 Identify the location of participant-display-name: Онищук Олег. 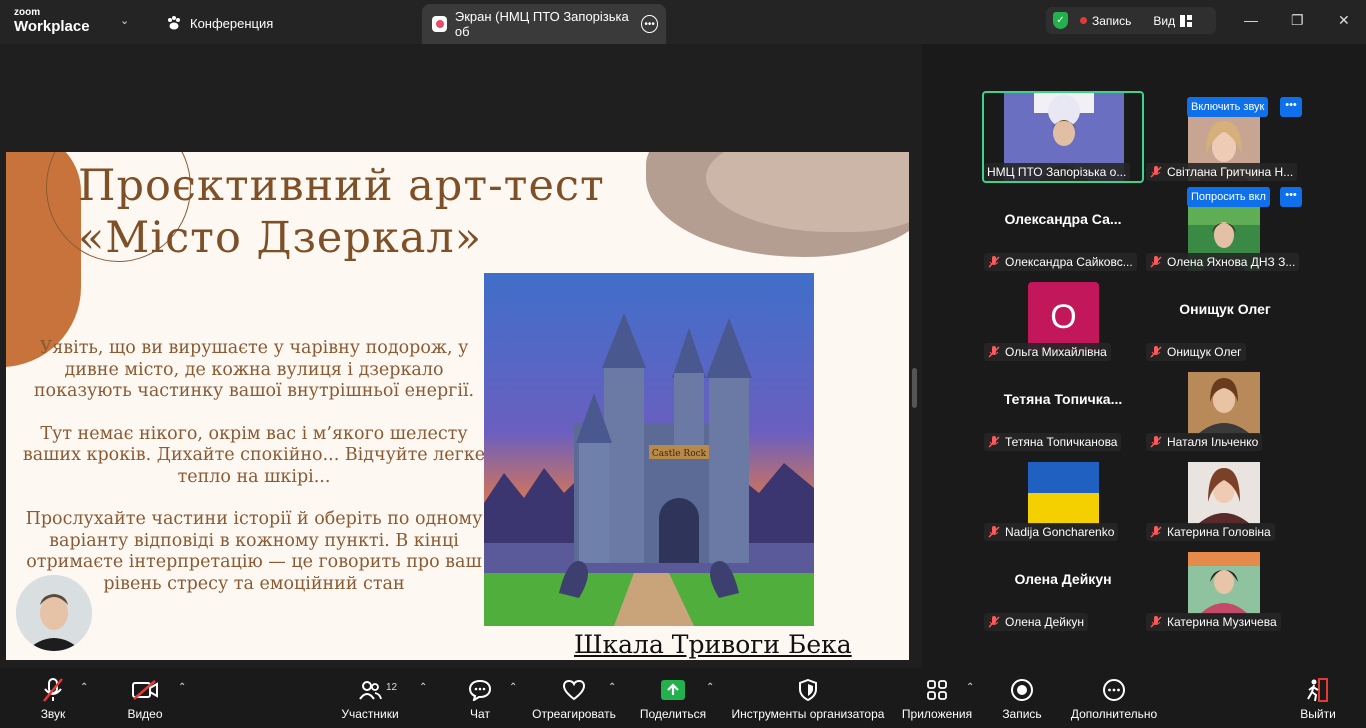
(1225, 309).